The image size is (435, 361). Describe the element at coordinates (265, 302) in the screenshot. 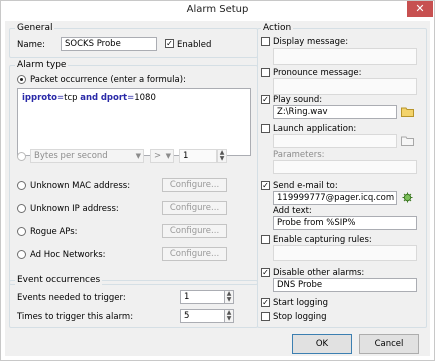

I see `start-logging-checkbox: ✓` at that location.